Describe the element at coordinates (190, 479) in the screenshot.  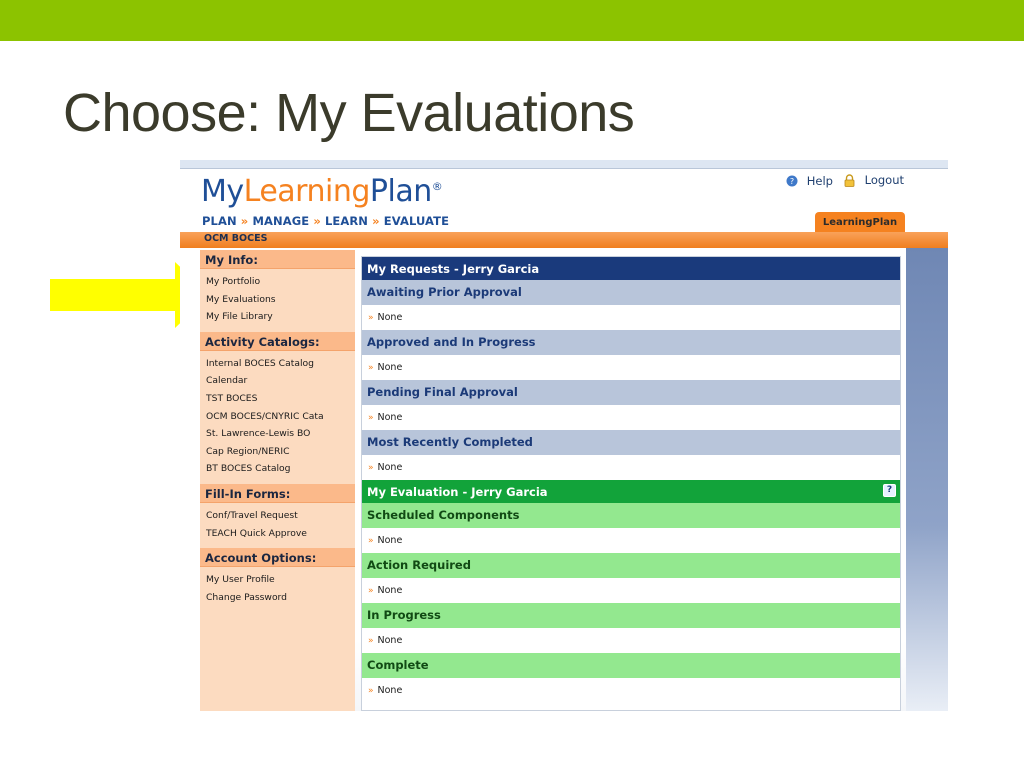
I see `left-margin` at that location.